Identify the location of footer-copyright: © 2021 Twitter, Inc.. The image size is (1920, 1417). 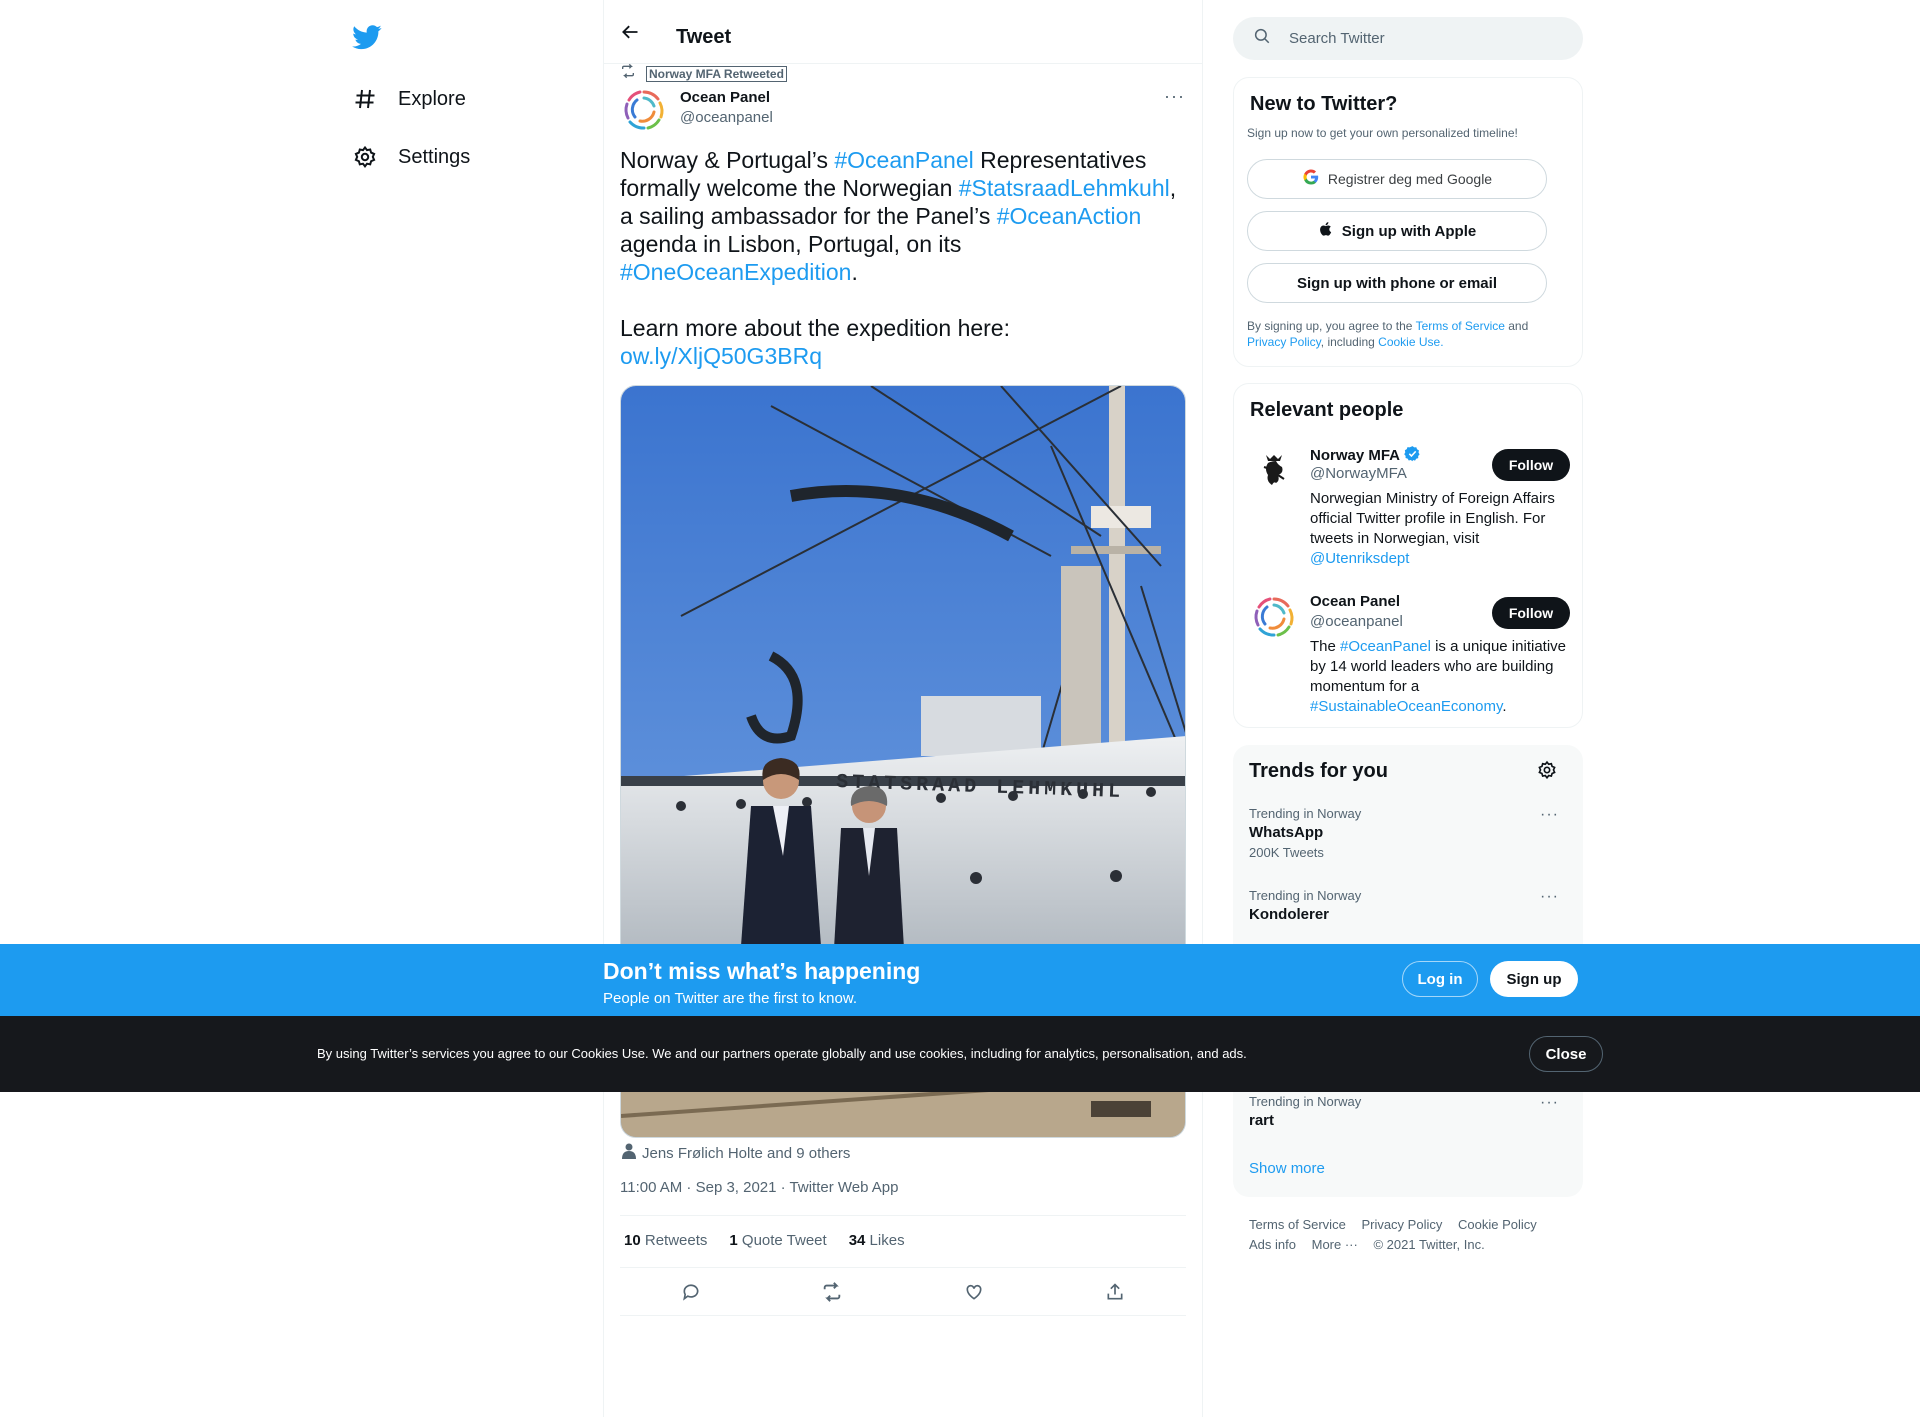
(1429, 1244).